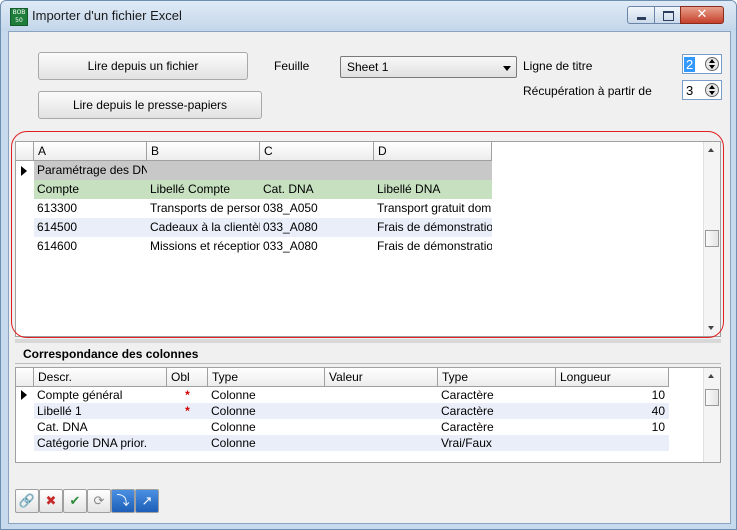  Describe the element at coordinates (612, 377) in the screenshot. I see `column-header: Longueur` at that location.